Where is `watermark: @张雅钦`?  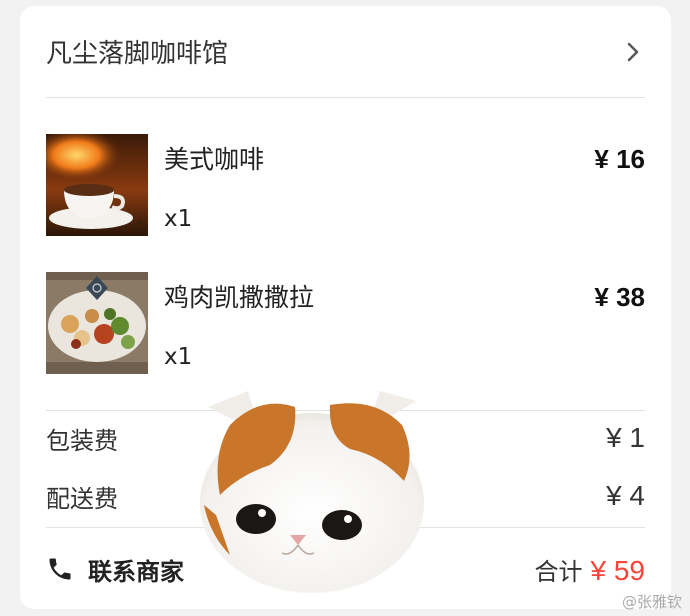
watermark: @张雅钦 is located at coordinates (652, 601).